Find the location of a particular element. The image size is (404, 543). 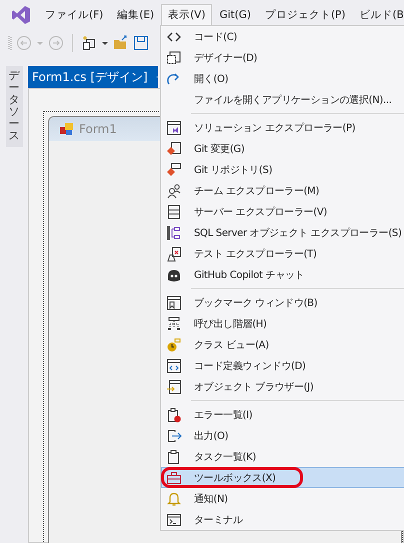

menu-item: サーバー エクスプローラー(V) is located at coordinates (282, 211).